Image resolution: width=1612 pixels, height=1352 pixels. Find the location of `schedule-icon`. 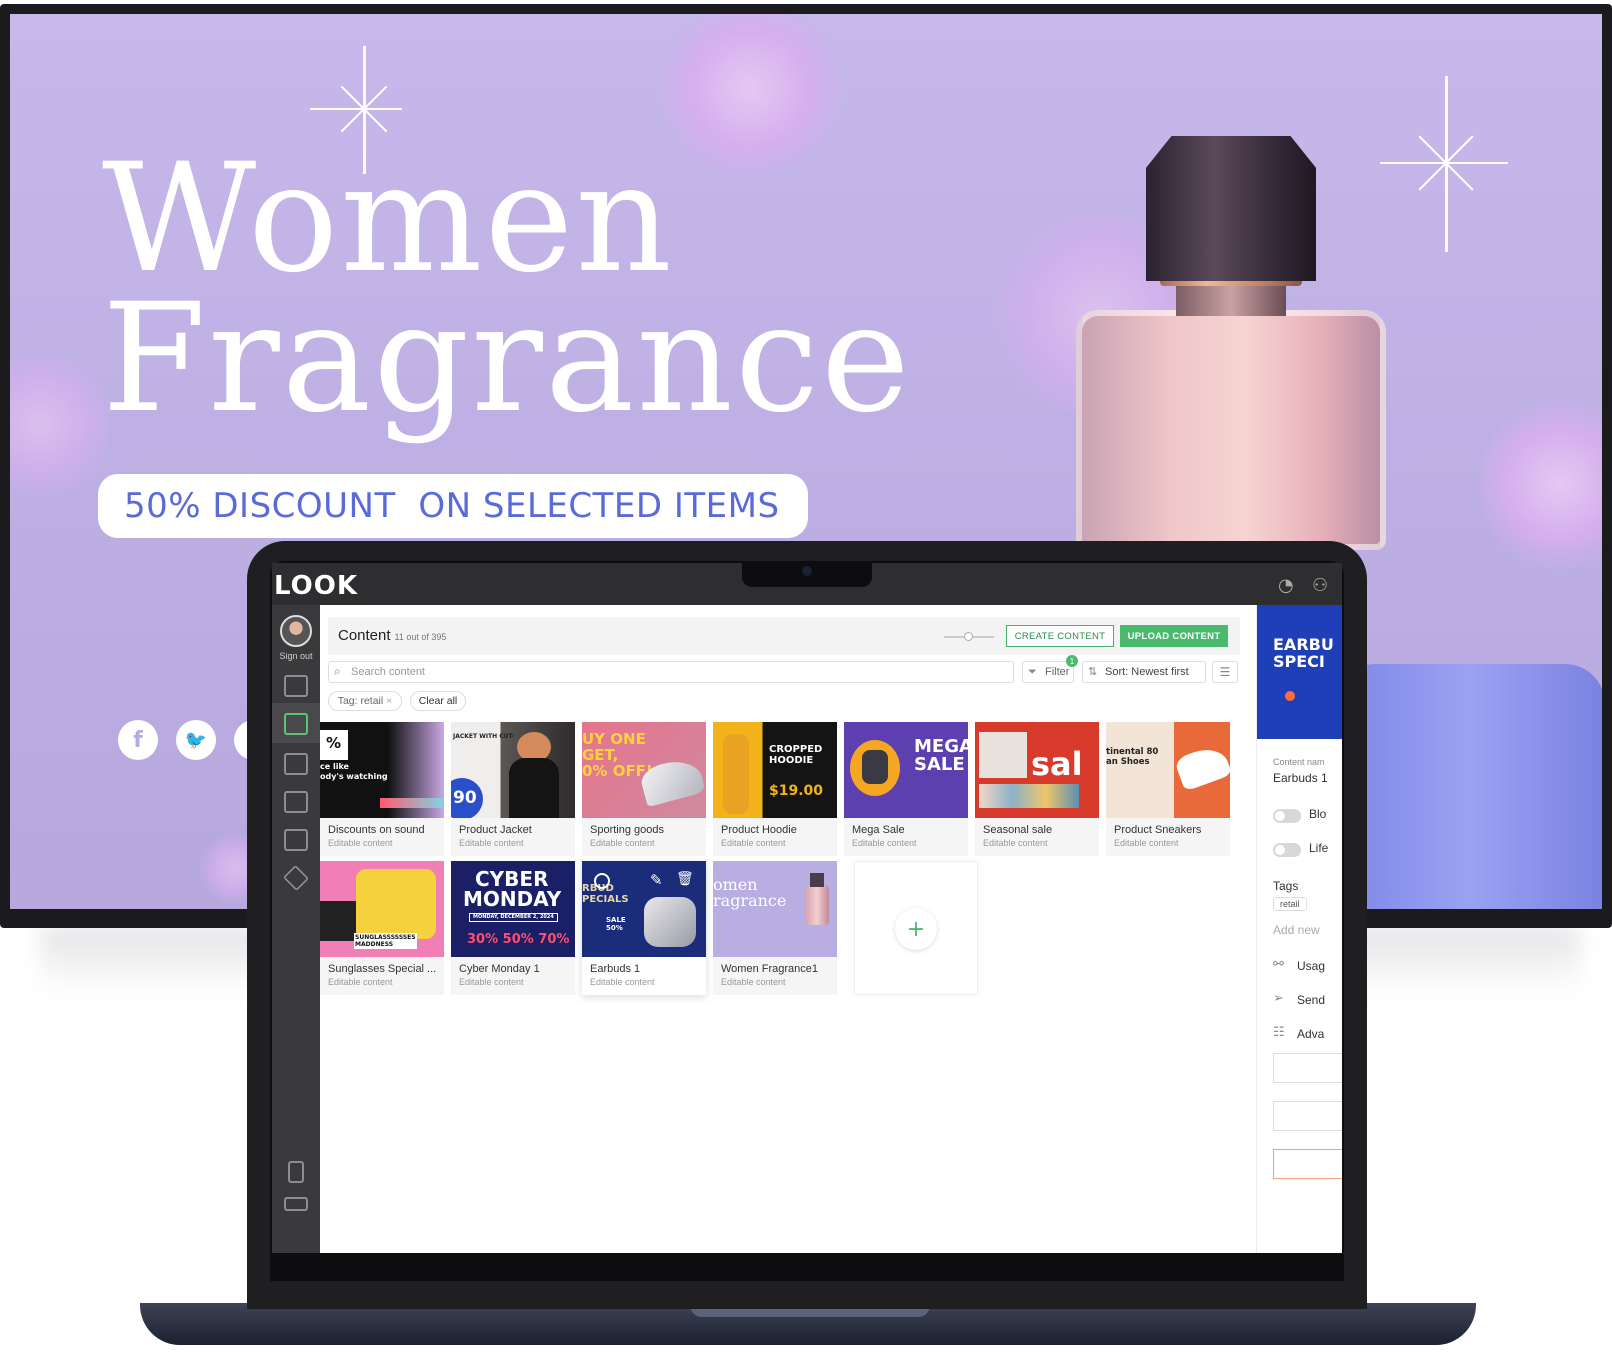

schedule-icon is located at coordinates (296, 802).